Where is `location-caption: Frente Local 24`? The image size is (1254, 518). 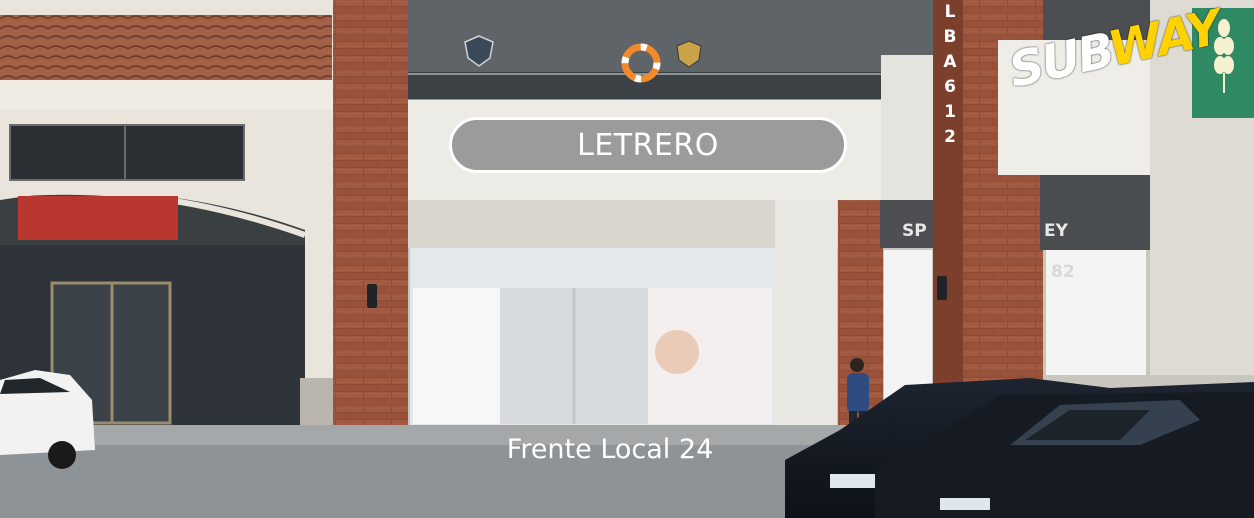
location-caption: Frente Local 24 is located at coordinates (610, 449).